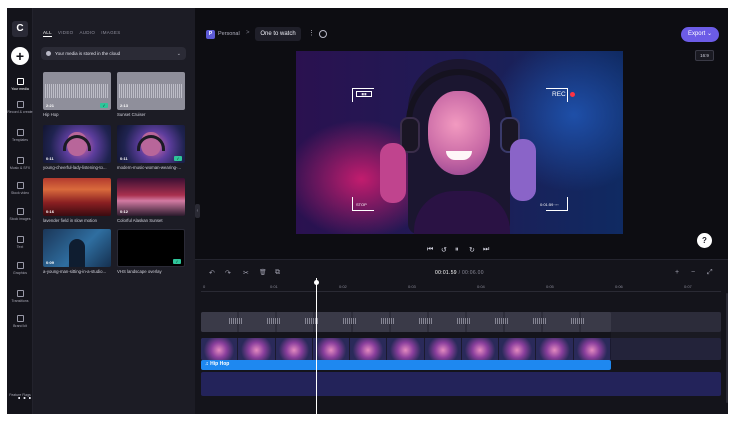 Image resolution: width=738 pixels, height=423 pixels. I want to click on media-item-lavender-field: 0:16, so click(77, 197).